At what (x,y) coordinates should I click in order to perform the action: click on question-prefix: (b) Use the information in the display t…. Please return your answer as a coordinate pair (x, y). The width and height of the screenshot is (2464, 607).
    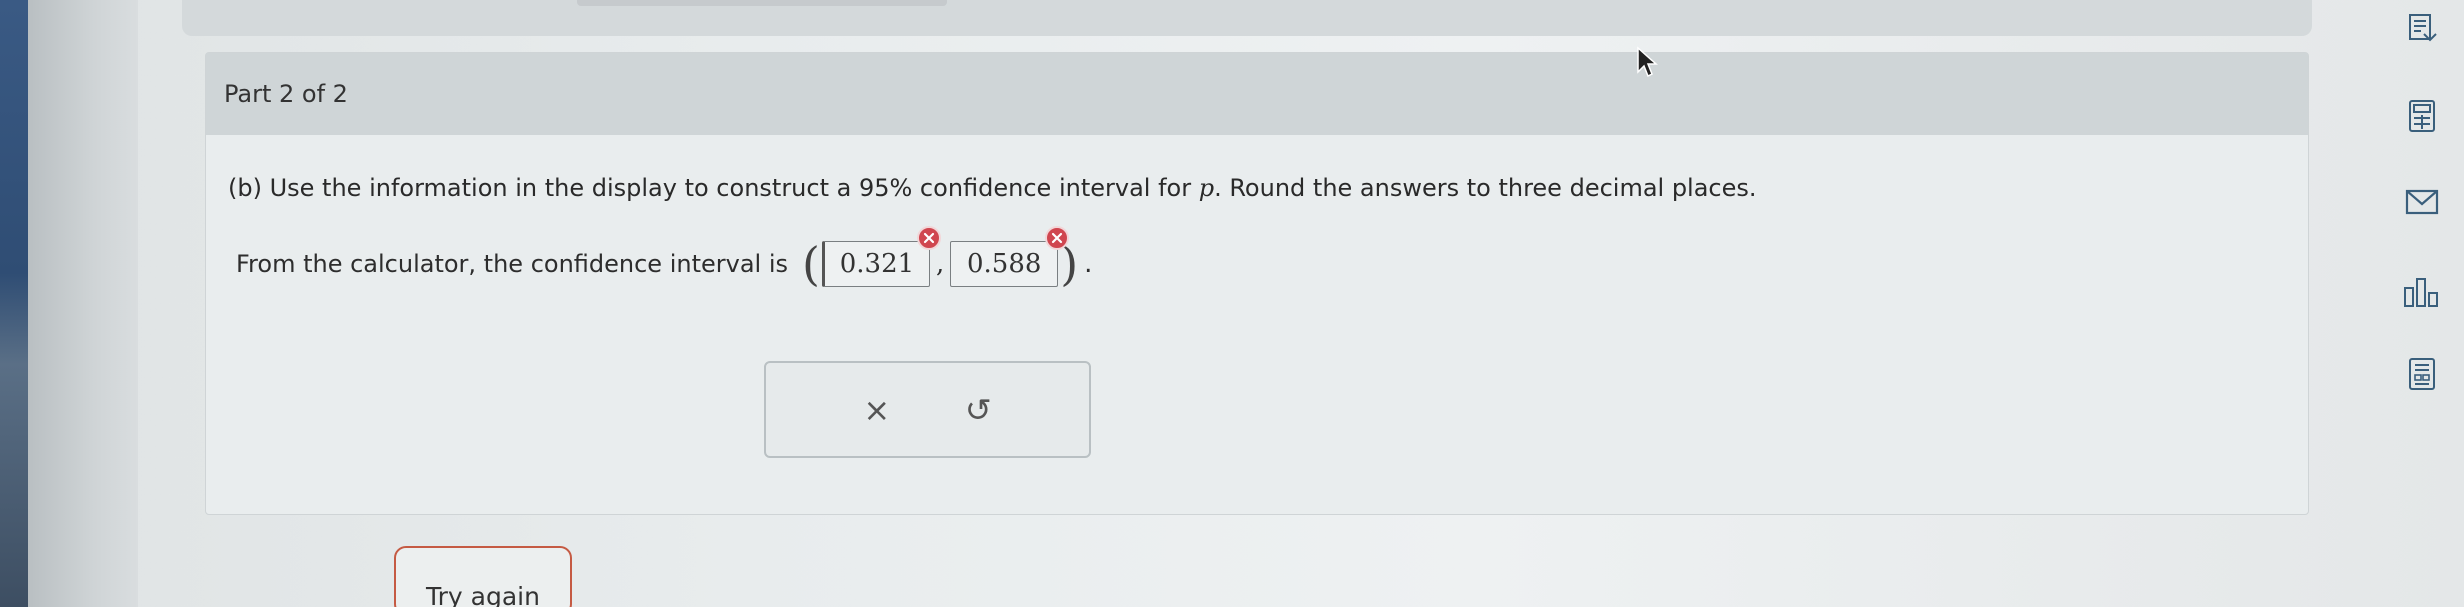
    Looking at the image, I should click on (713, 188).